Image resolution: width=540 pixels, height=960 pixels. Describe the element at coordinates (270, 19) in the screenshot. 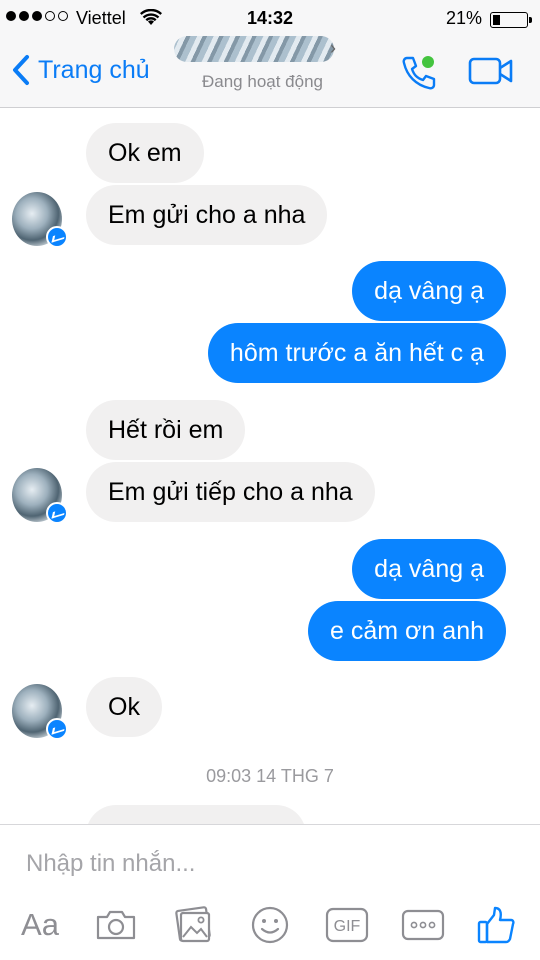

I see `status-bar: Viettel 14:32 21%` at that location.